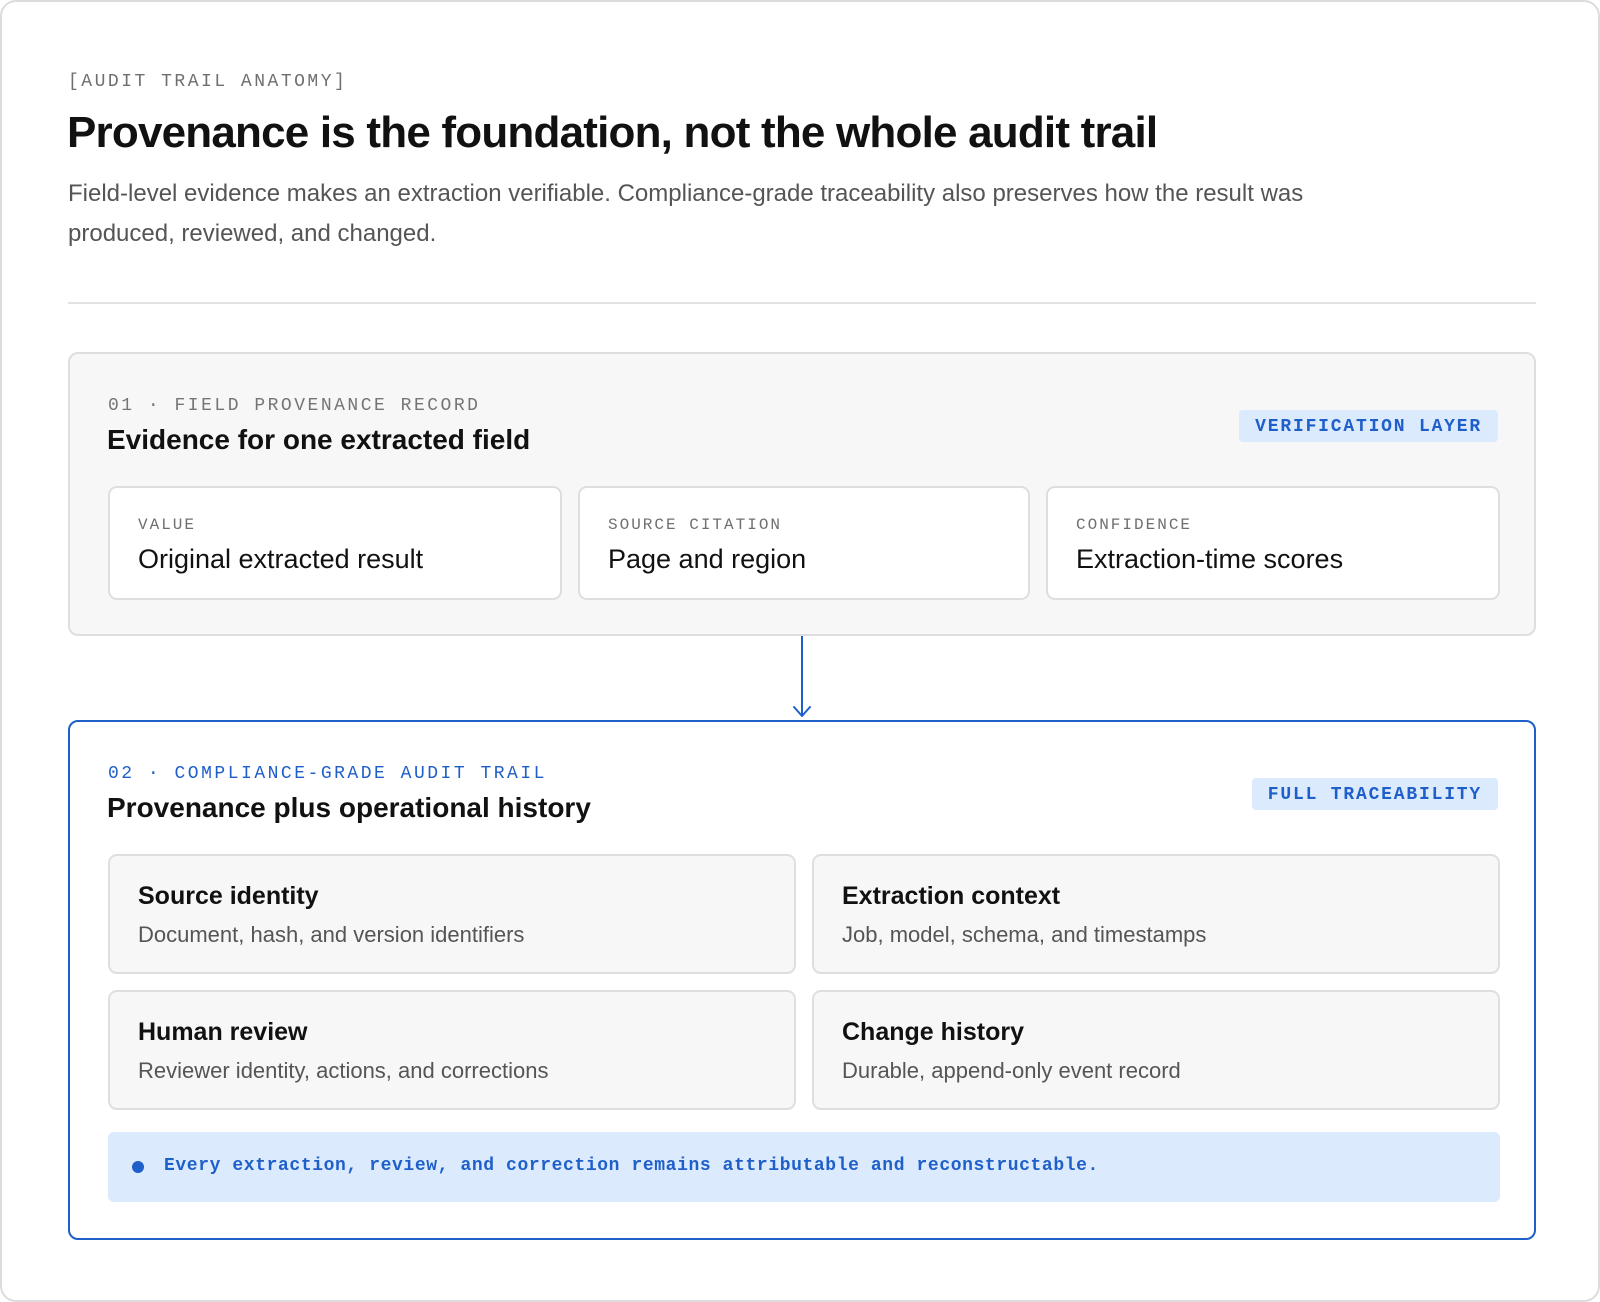 This screenshot has height=1302, width=1600. What do you see at coordinates (349, 807) in the screenshot?
I see `layer2-title: Provenance plus operational history` at bounding box center [349, 807].